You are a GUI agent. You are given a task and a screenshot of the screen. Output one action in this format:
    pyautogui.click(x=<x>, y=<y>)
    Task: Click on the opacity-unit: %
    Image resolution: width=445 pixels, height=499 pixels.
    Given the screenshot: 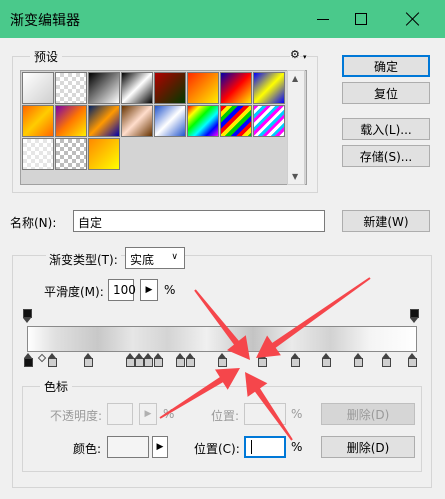 What is the action you would take?
    pyautogui.click(x=169, y=414)
    